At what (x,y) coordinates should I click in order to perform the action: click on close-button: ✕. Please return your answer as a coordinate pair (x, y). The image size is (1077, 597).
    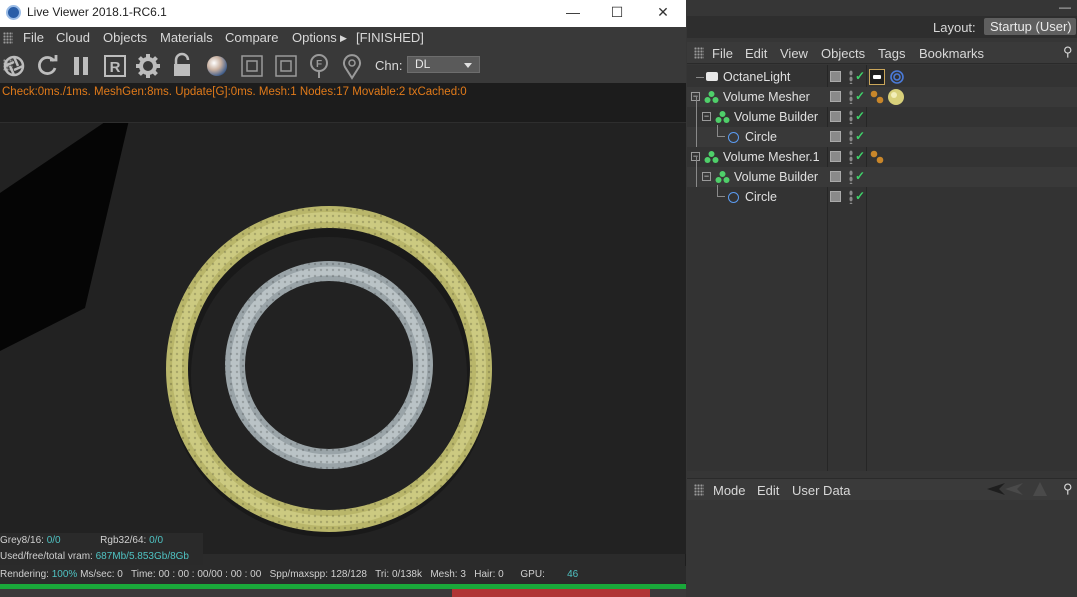
    Looking at the image, I should click on (663, 13).